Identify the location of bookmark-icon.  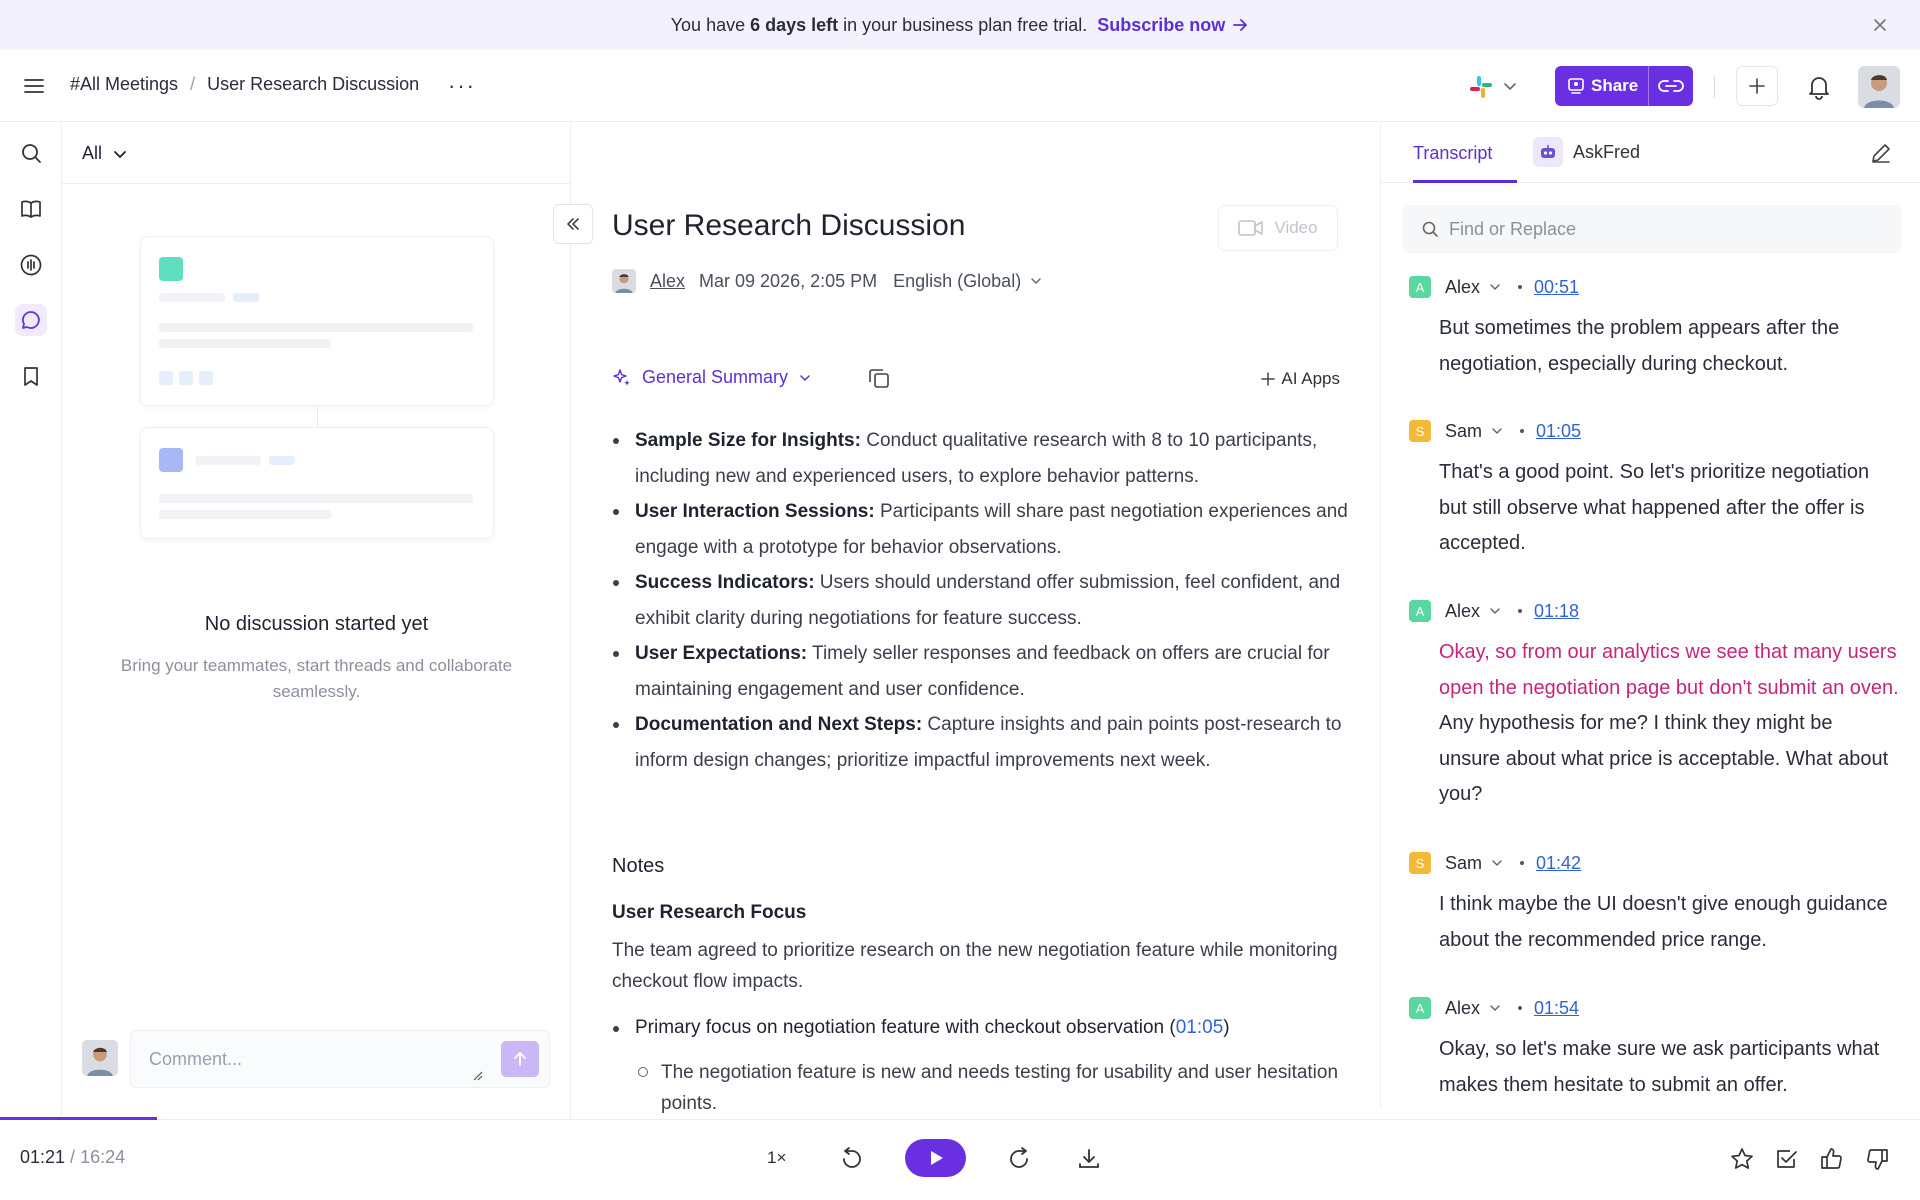
(31, 376).